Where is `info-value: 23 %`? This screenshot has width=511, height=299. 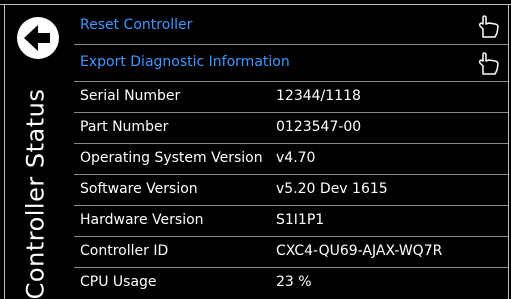
info-value: 23 % is located at coordinates (294, 282).